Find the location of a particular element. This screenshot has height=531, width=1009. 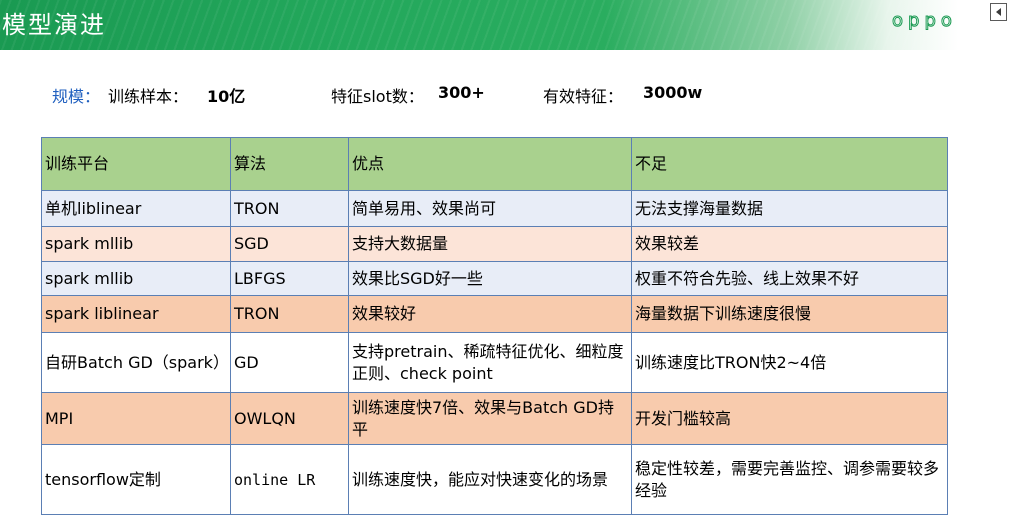

table-row: MPI OWLQN 训练速度快7倍、效果与Batch GD持平 开发门槛较高 is located at coordinates (494, 418).